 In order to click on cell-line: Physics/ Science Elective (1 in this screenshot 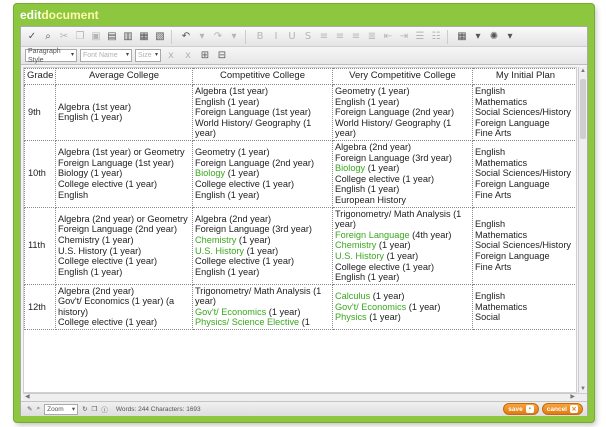, I will do `click(262, 322)`.